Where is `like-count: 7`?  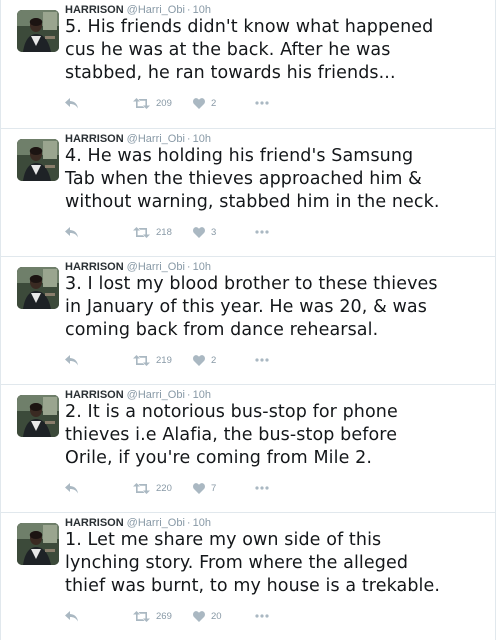 like-count: 7 is located at coordinates (214, 488).